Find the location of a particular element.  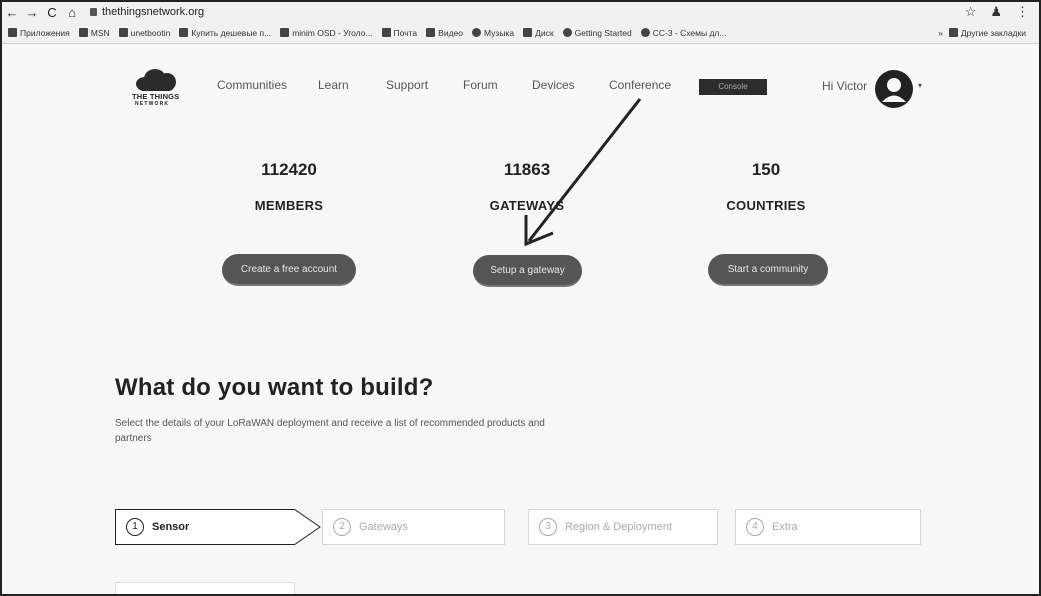

step-number: 4 is located at coordinates (755, 527).